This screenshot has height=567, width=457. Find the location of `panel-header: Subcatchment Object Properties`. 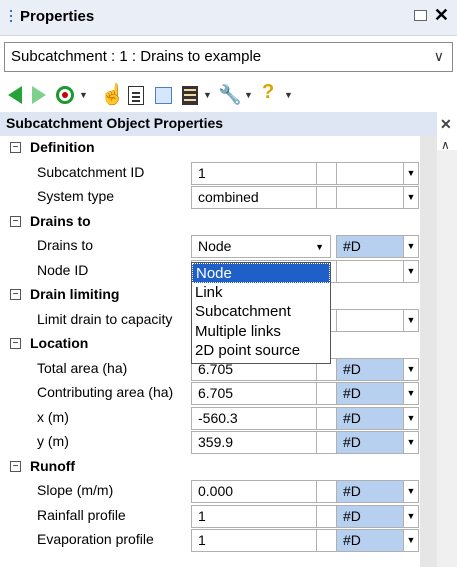

panel-header: Subcatchment Object Properties is located at coordinates (218, 124).